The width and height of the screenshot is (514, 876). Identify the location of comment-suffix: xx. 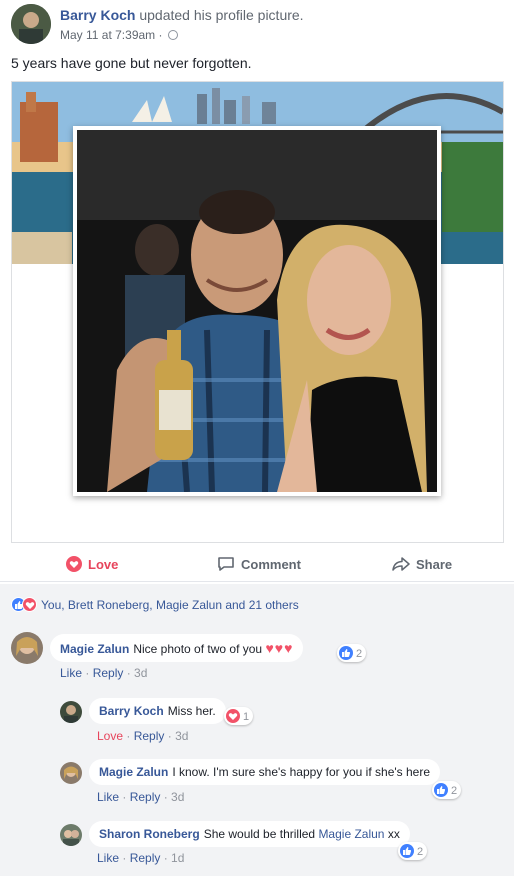
(393, 834).